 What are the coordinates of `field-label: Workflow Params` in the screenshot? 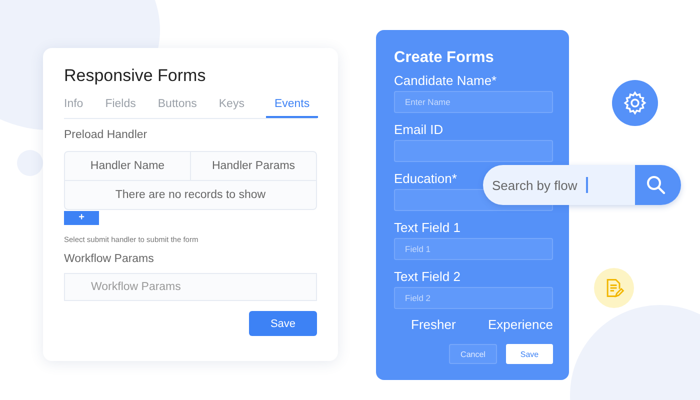 It's located at (109, 259).